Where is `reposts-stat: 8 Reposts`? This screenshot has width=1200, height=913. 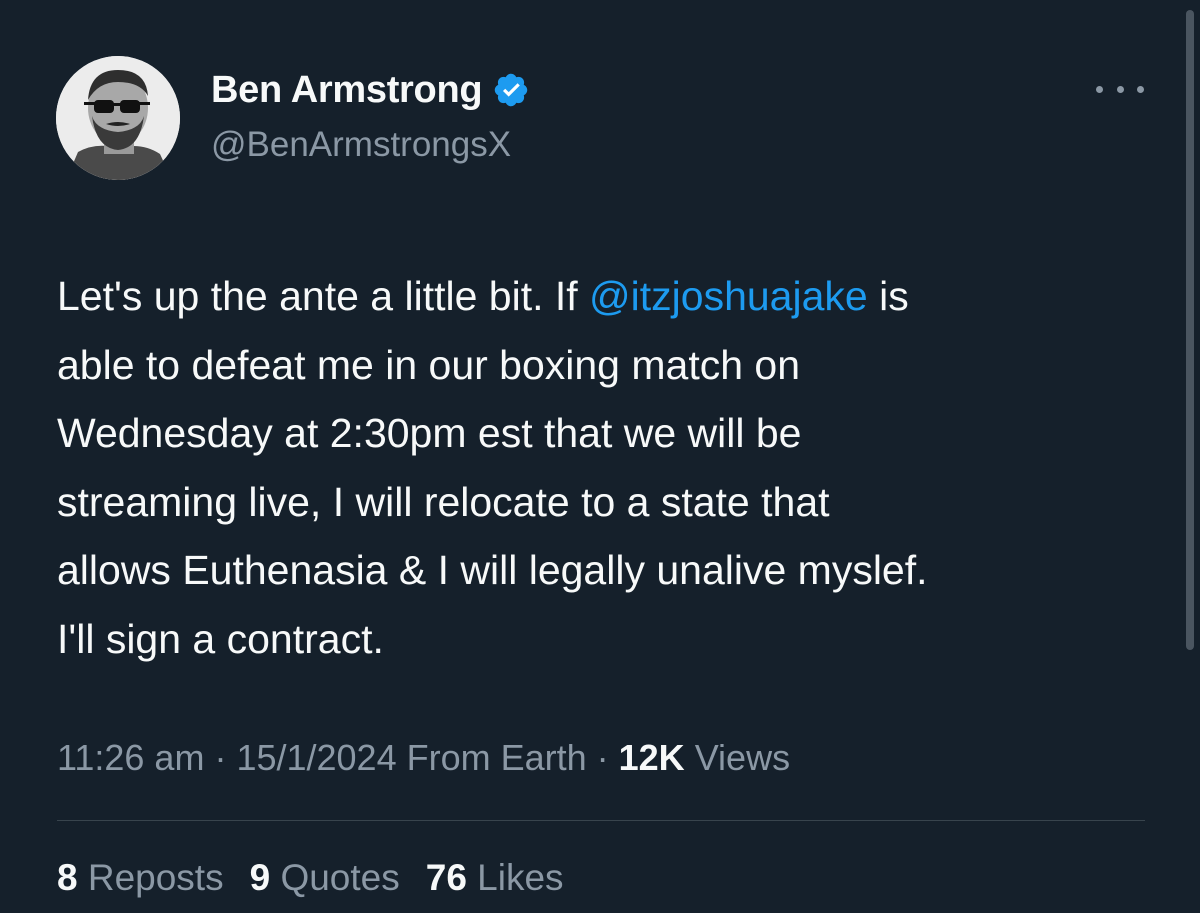 reposts-stat: 8 Reposts is located at coordinates (140, 878).